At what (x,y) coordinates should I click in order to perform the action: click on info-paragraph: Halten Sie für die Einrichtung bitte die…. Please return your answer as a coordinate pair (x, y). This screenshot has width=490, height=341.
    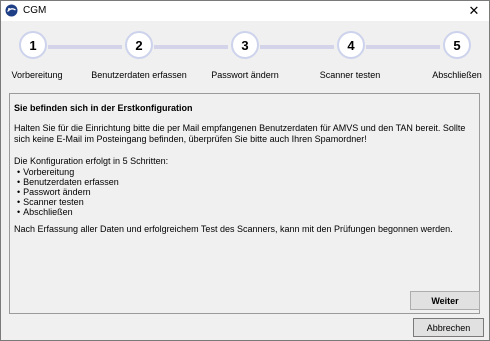
    Looking at the image, I should click on (240, 133).